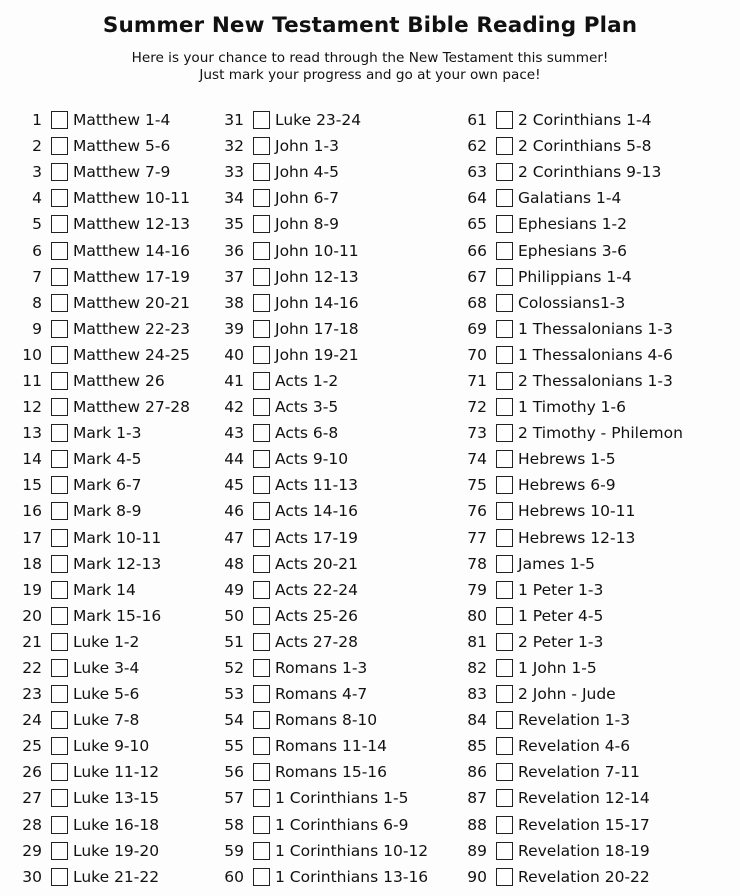  What do you see at coordinates (320, 329) in the screenshot?
I see `reading-item: 39 John 17-18` at bounding box center [320, 329].